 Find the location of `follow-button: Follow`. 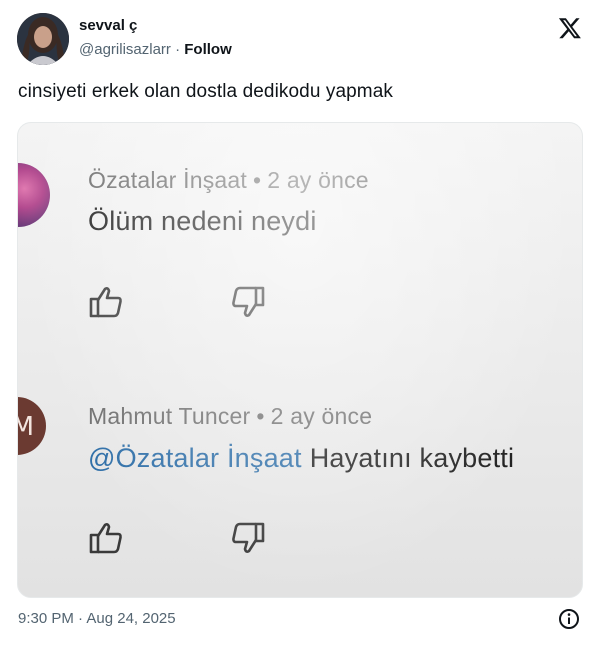

follow-button: Follow is located at coordinates (208, 49).